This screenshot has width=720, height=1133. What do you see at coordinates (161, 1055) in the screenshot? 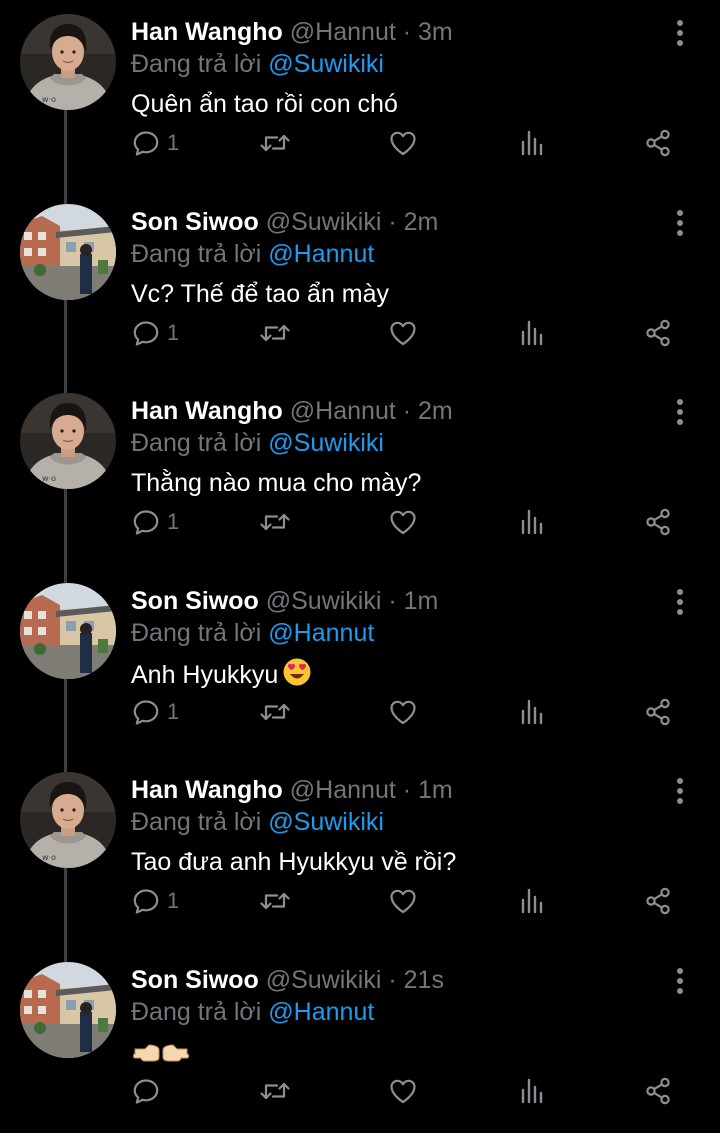
I see `pointing-hands-emoji` at bounding box center [161, 1055].